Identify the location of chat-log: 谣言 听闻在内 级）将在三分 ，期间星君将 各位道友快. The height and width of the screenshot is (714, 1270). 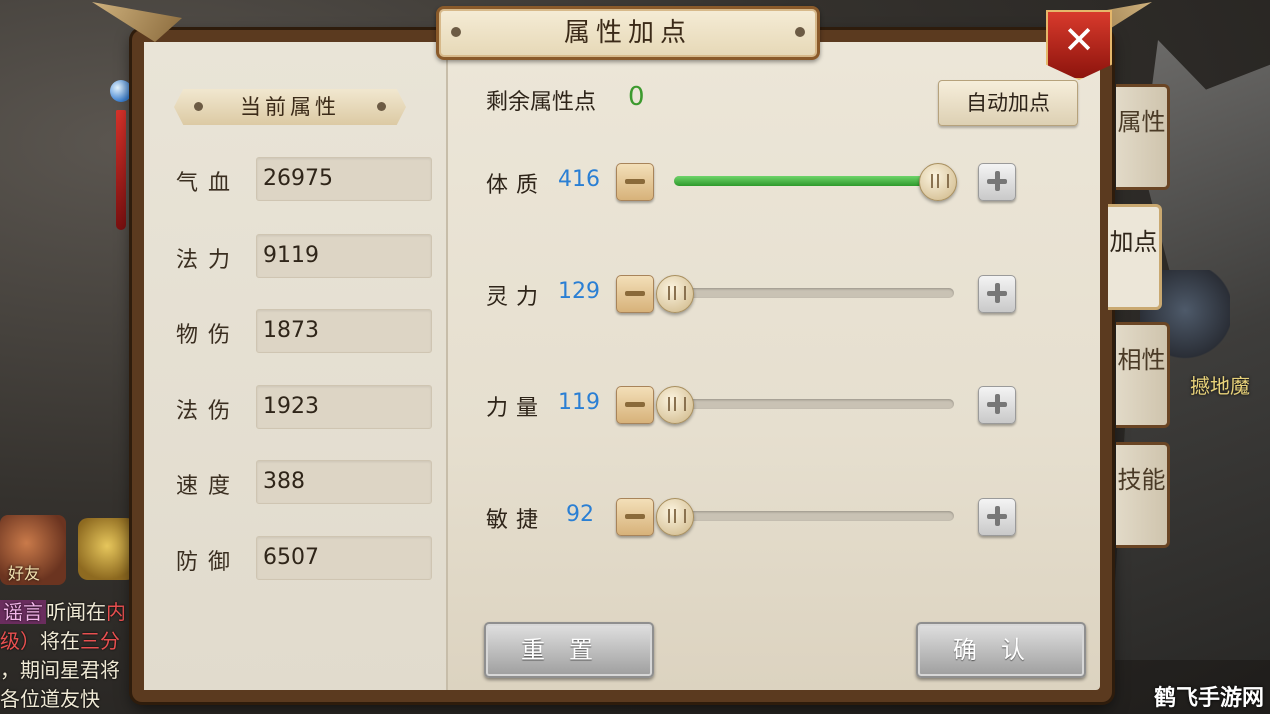
(70, 656).